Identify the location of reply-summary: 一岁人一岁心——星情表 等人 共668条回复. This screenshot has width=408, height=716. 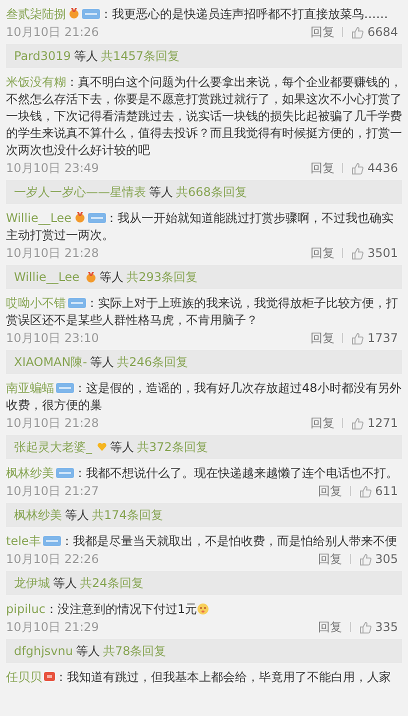
(204, 192).